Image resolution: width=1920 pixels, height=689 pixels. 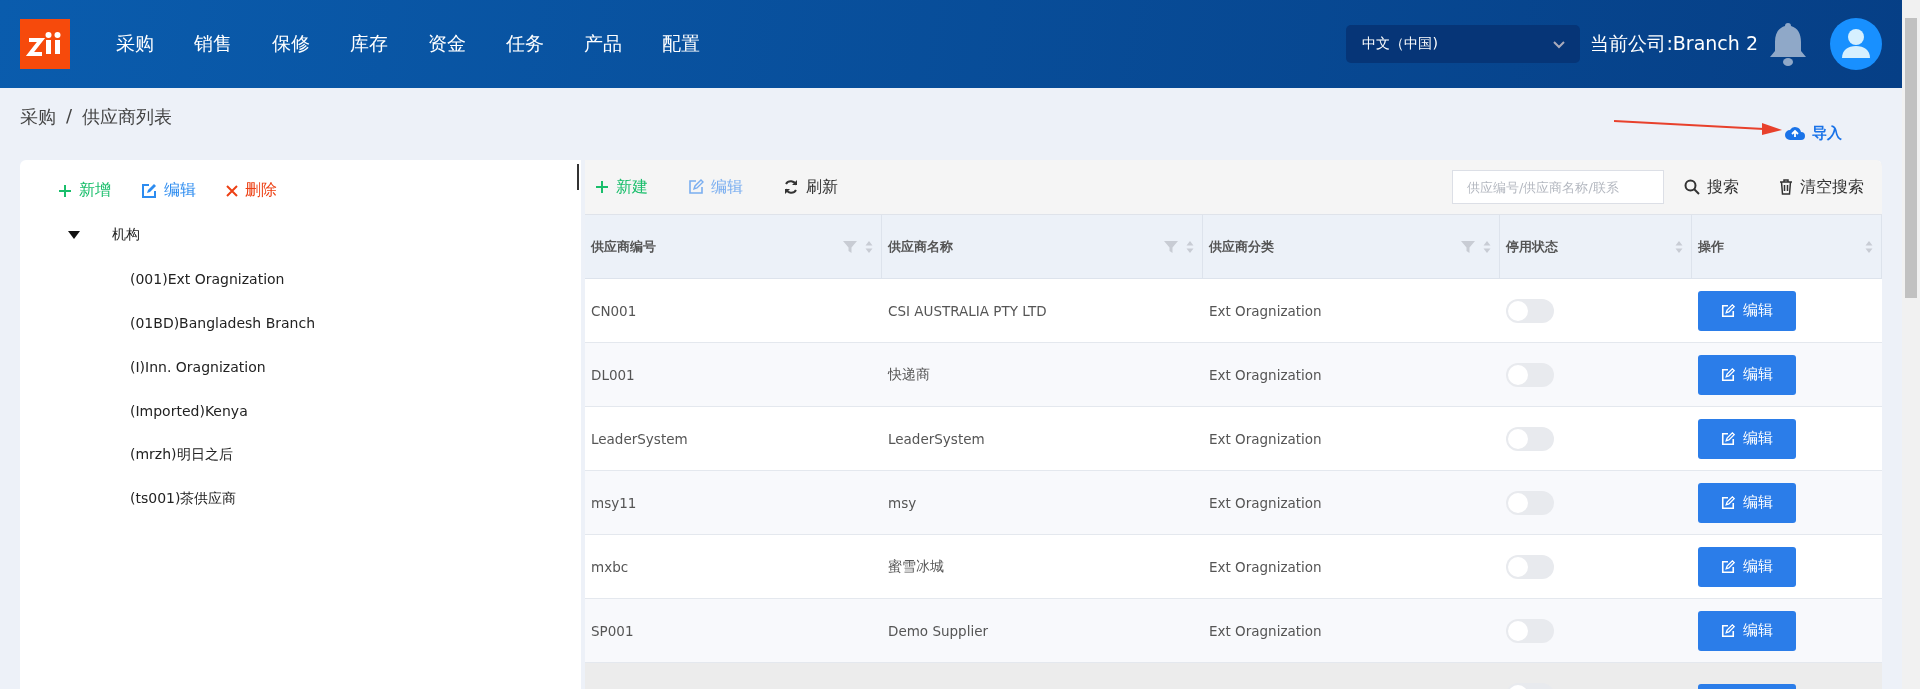 I want to click on column-header: 供应商编号, so click(x=733, y=246).